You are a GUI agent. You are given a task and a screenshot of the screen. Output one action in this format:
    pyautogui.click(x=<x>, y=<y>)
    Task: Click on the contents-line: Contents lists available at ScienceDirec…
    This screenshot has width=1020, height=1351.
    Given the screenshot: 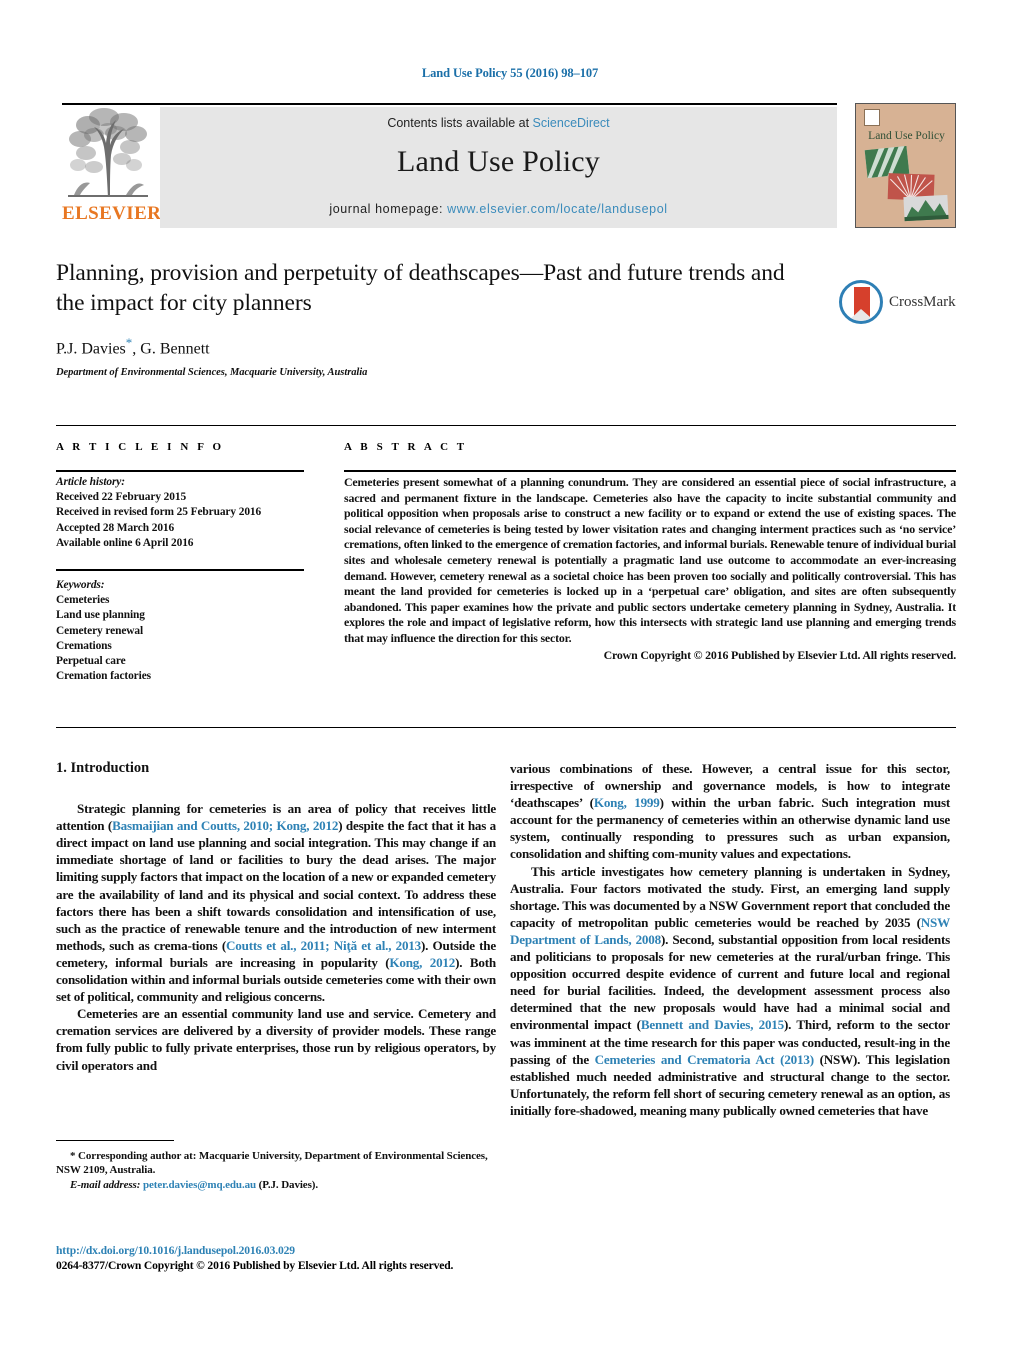 What is the action you would take?
    pyautogui.click(x=498, y=123)
    